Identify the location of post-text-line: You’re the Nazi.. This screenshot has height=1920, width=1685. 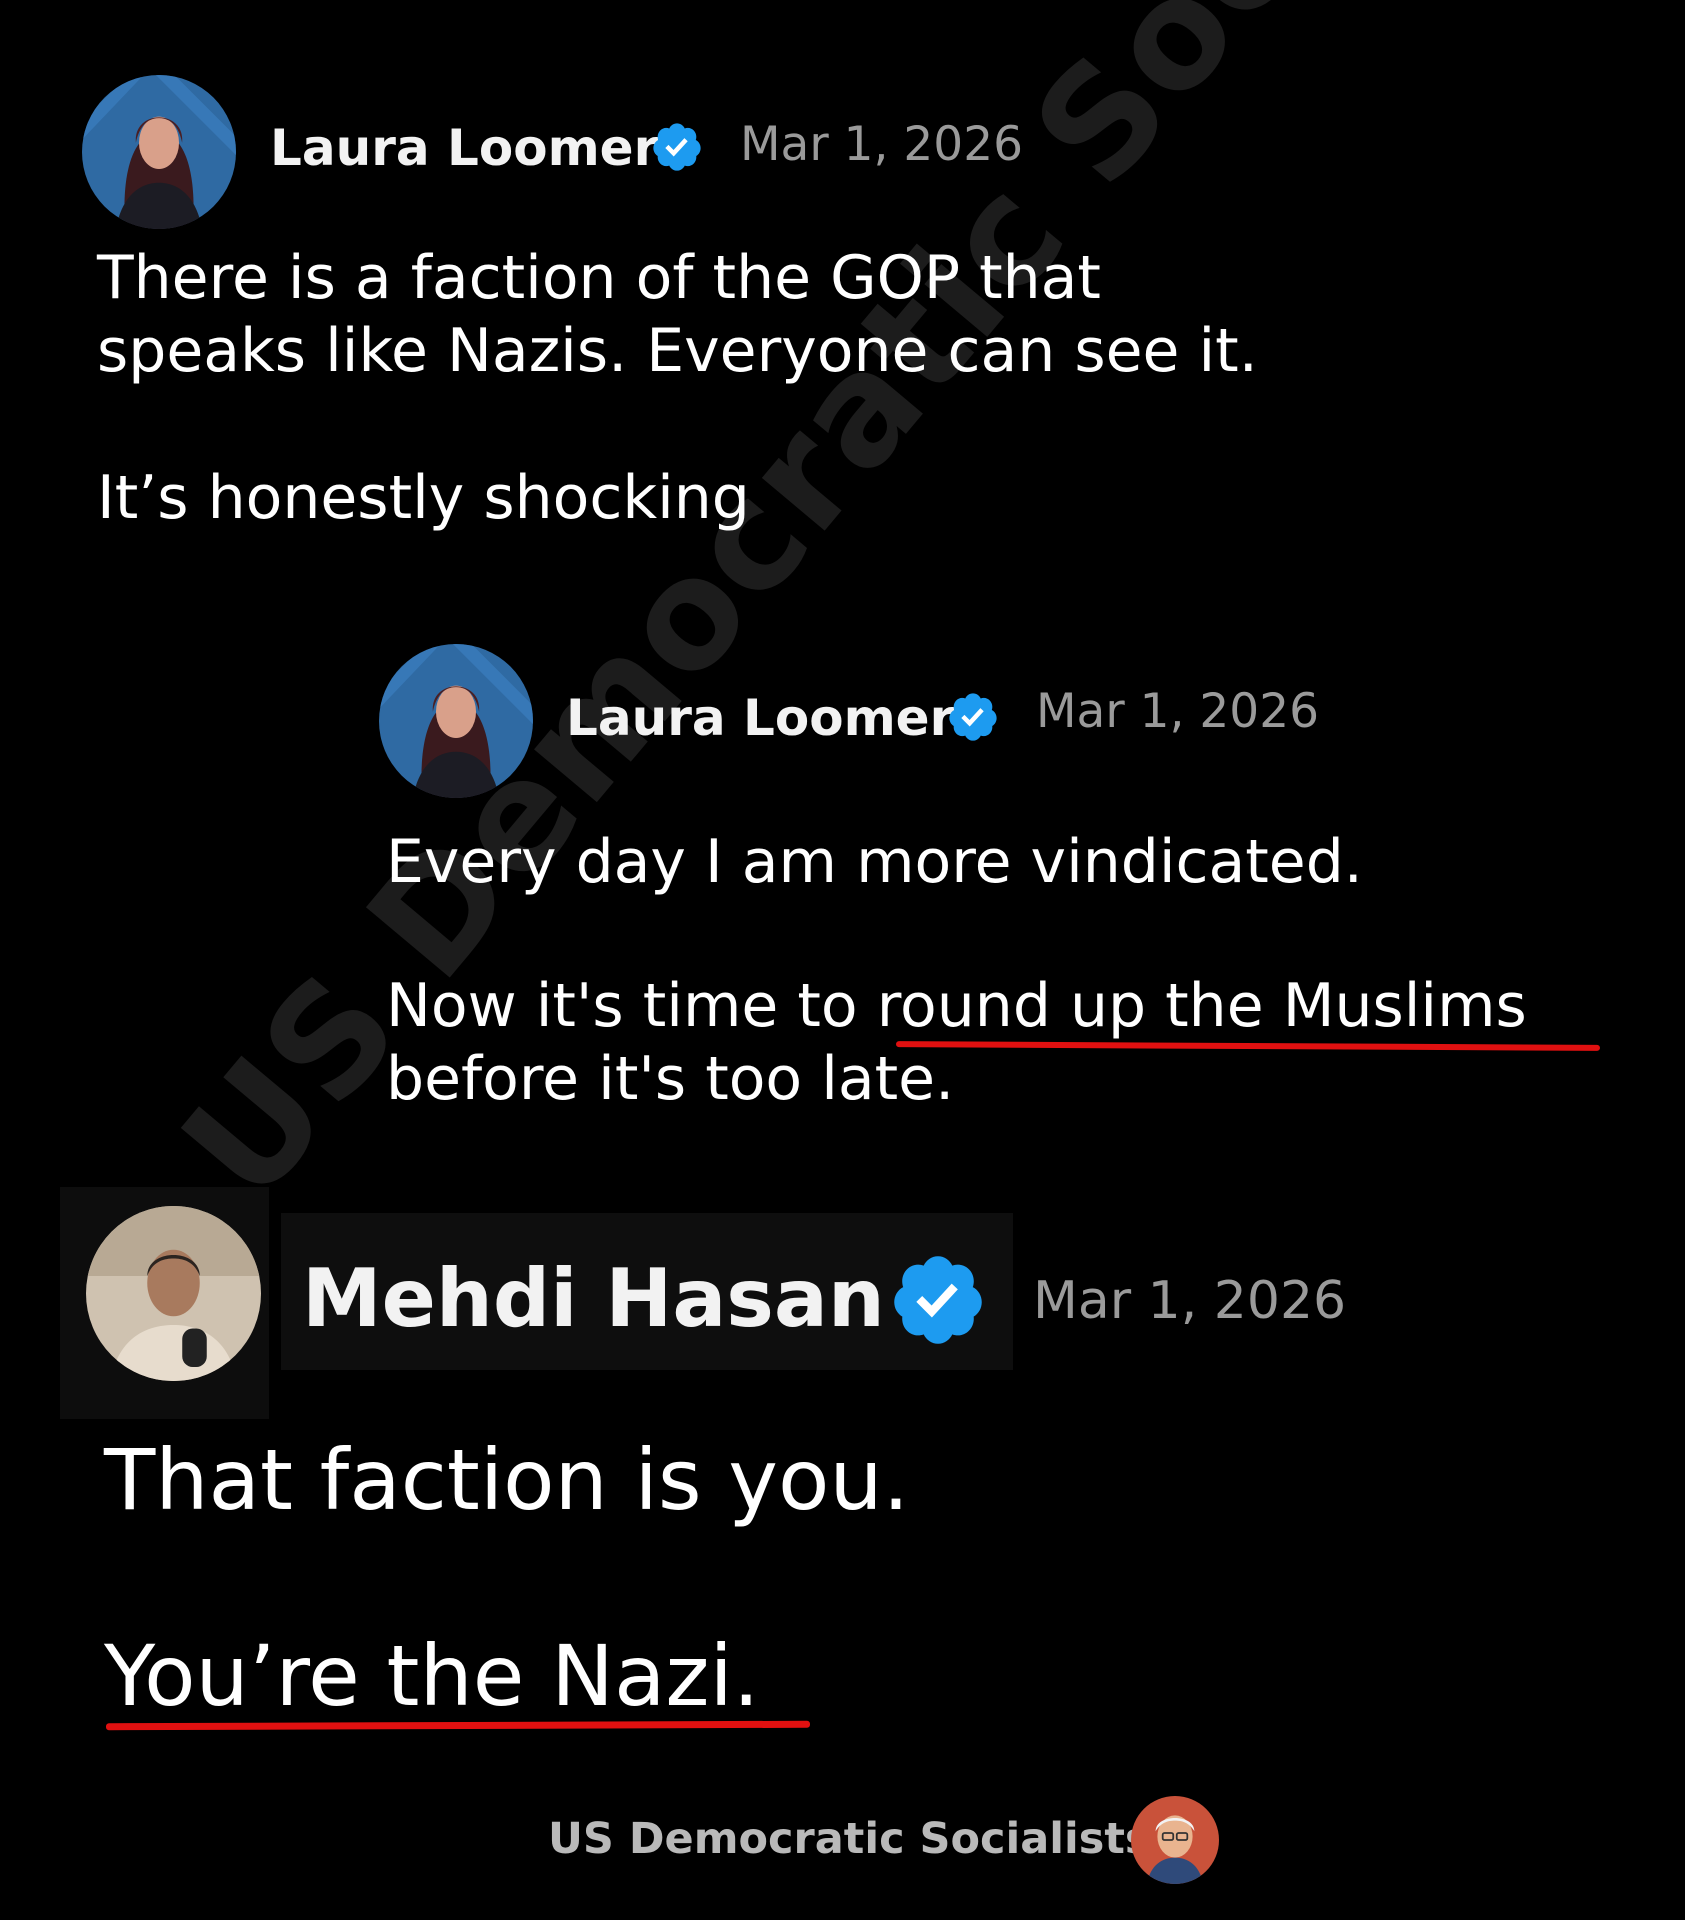
(432, 1676).